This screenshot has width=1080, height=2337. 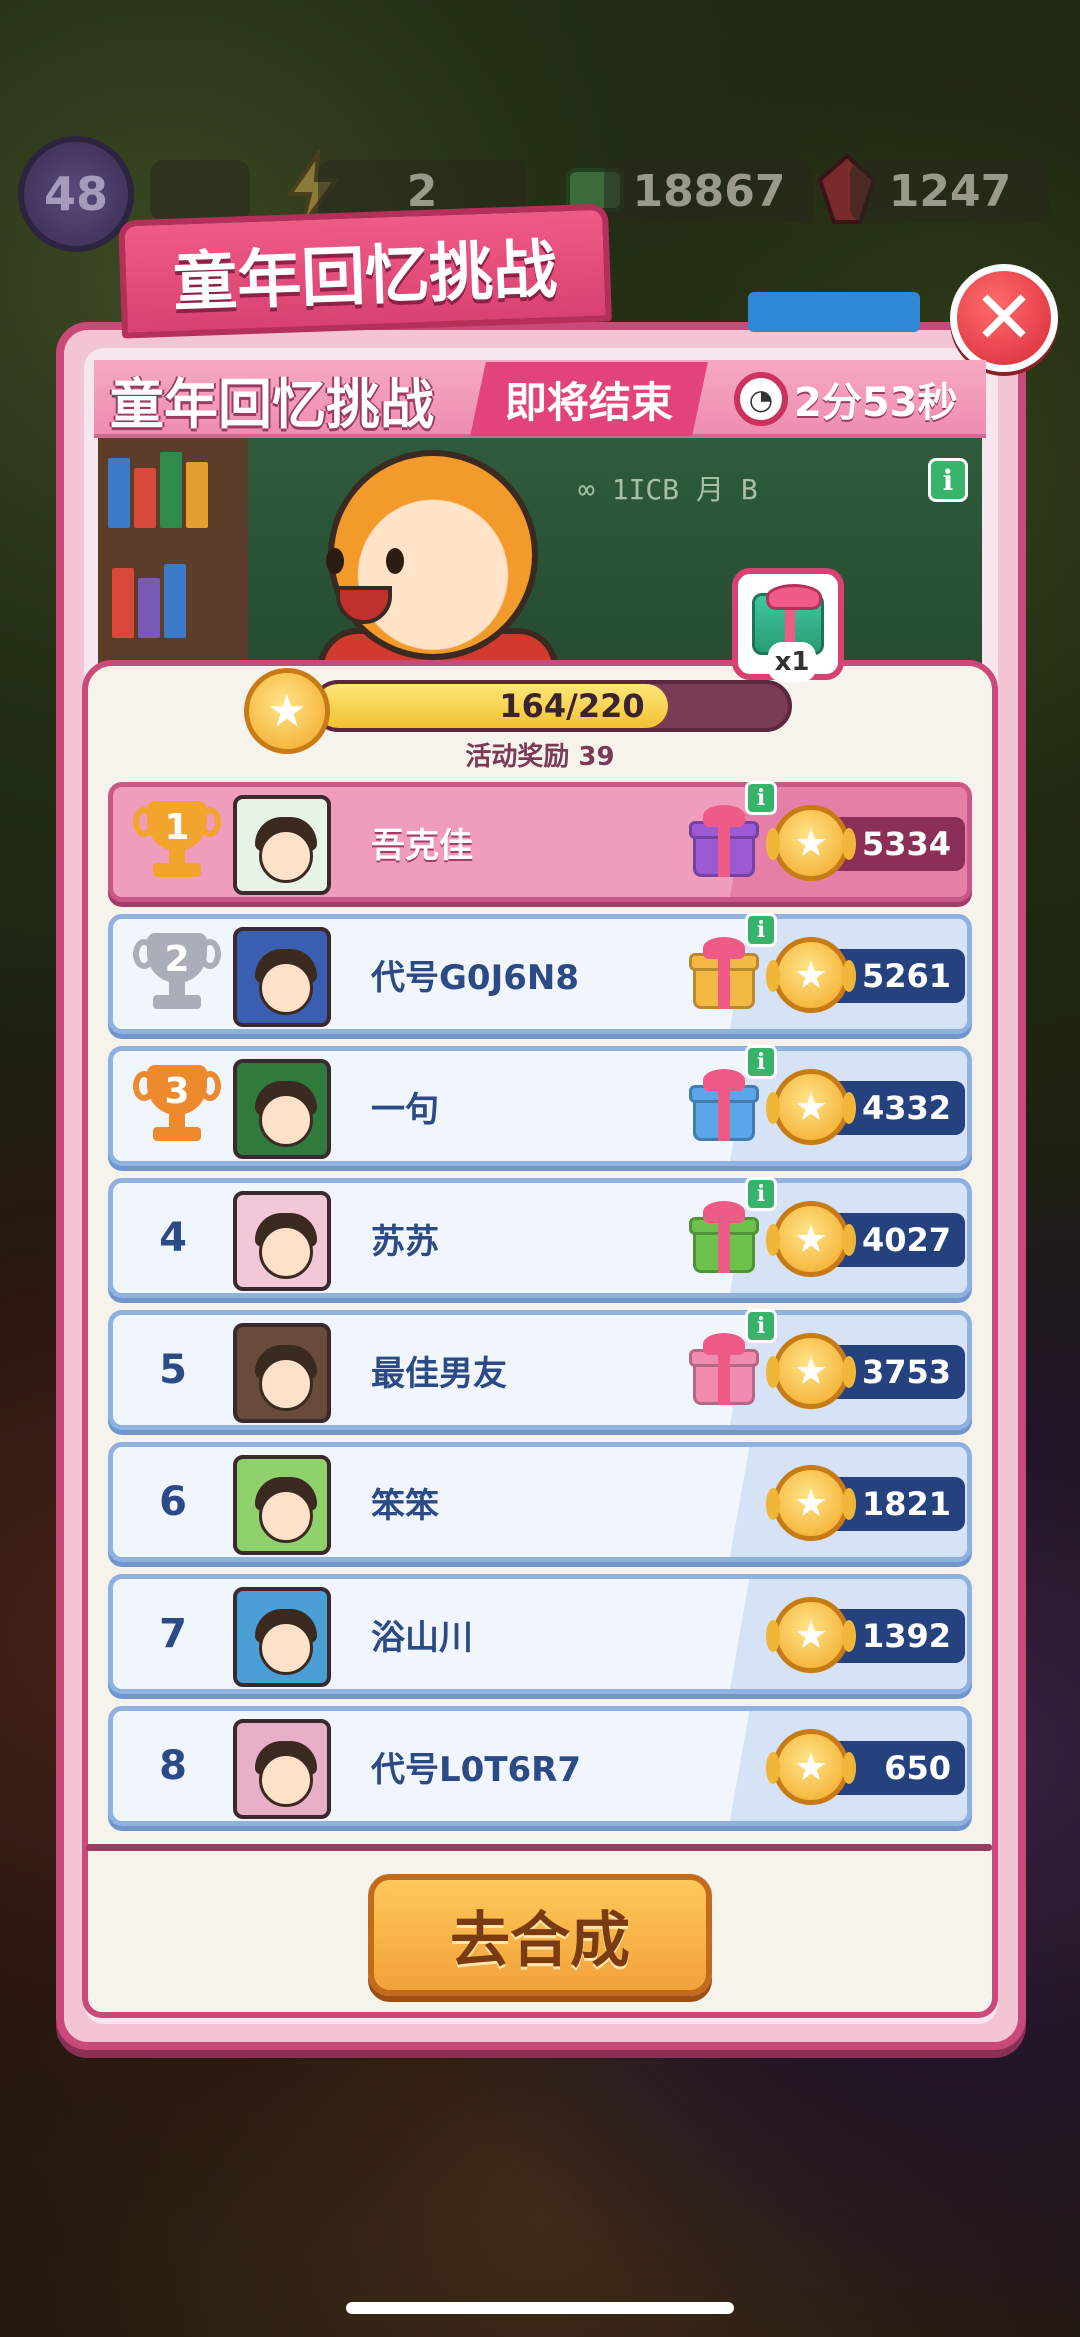 I want to click on leaderboard-row: 2 代号G0J6N8 i 5261 ★, so click(x=540, y=973).